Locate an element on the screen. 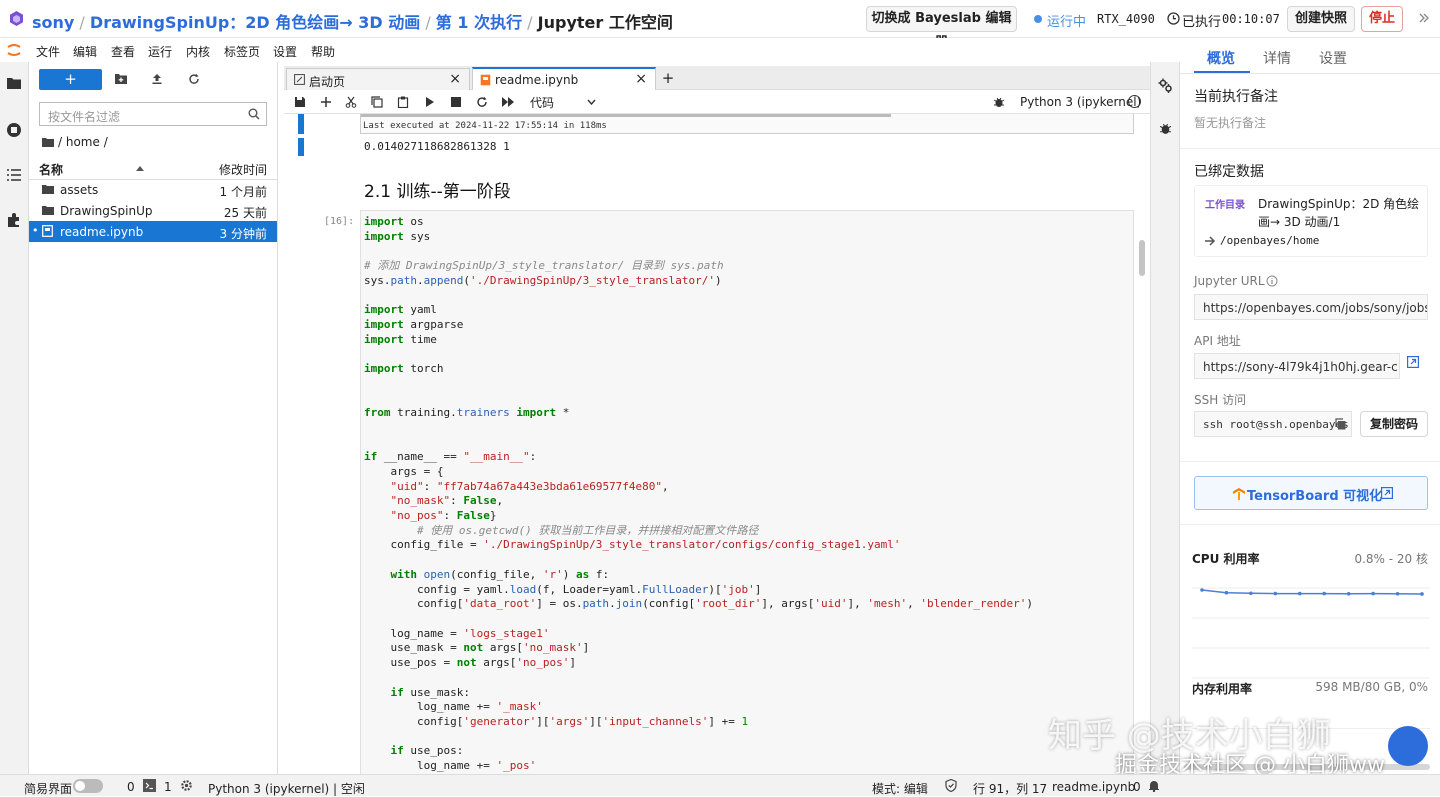 The height and width of the screenshot is (797, 1440). tab-launcher: 启动页 × is located at coordinates (378, 79).